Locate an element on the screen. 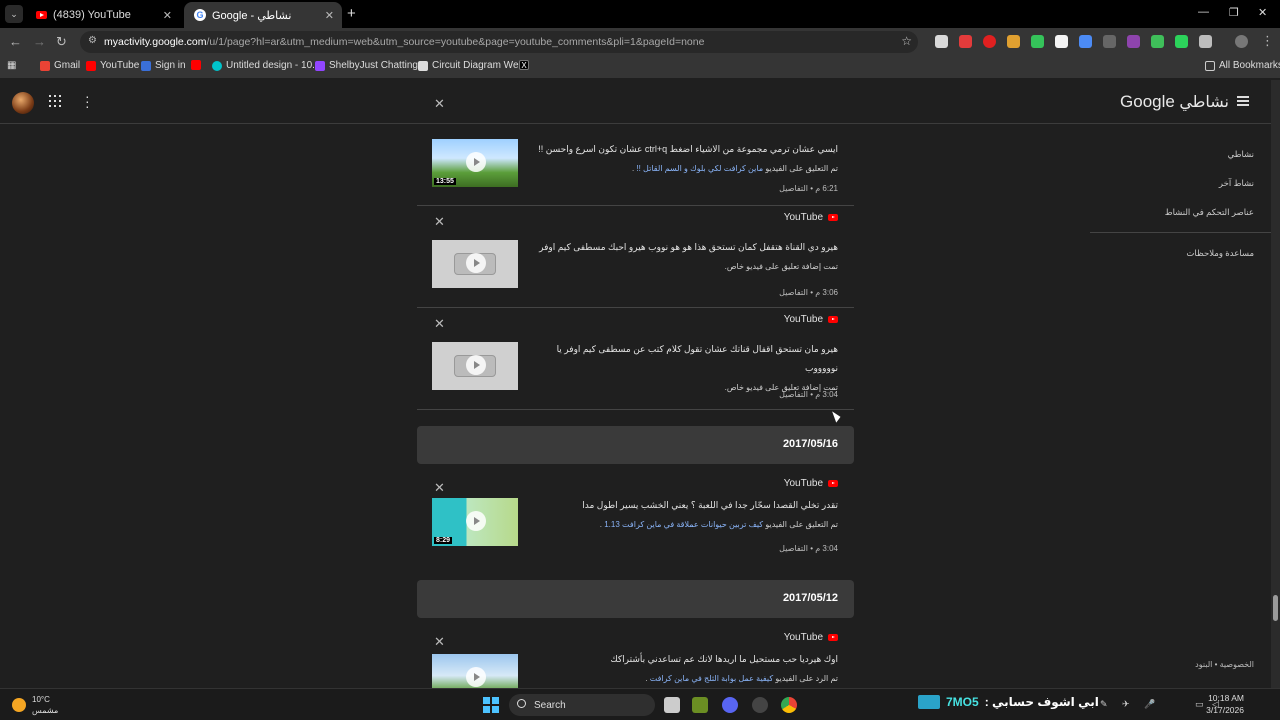  tab-myactivity: G Google - نشاطي ✕ is located at coordinates (263, 15).